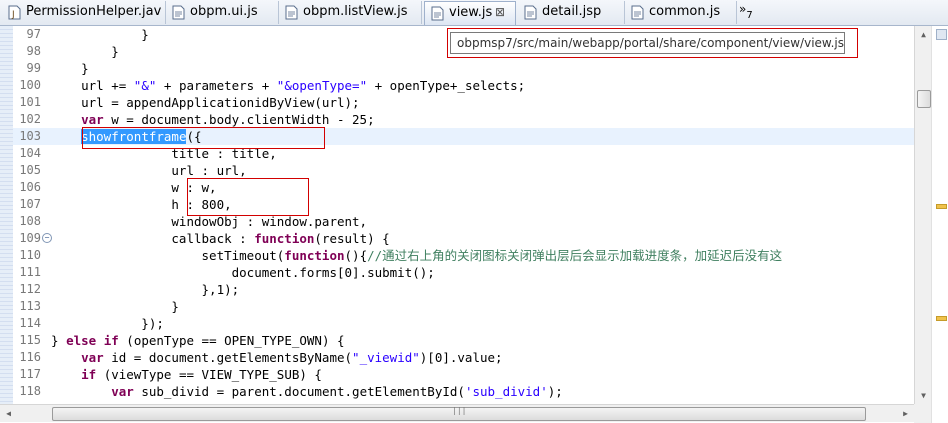 Image resolution: width=948 pixels, height=423 pixels. I want to click on tab-common-js: common.js, so click(681, 12).